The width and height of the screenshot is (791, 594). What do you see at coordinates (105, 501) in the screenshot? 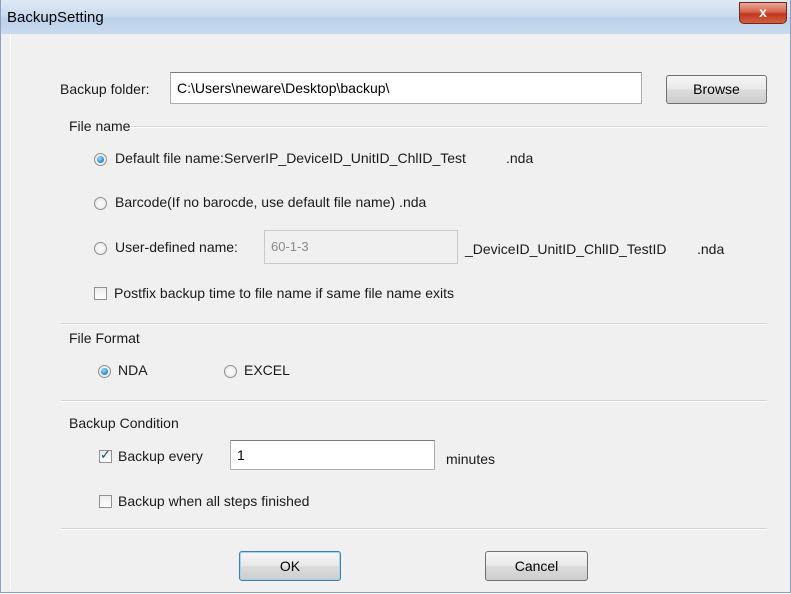
I see `backup-finished-checkbox` at bounding box center [105, 501].